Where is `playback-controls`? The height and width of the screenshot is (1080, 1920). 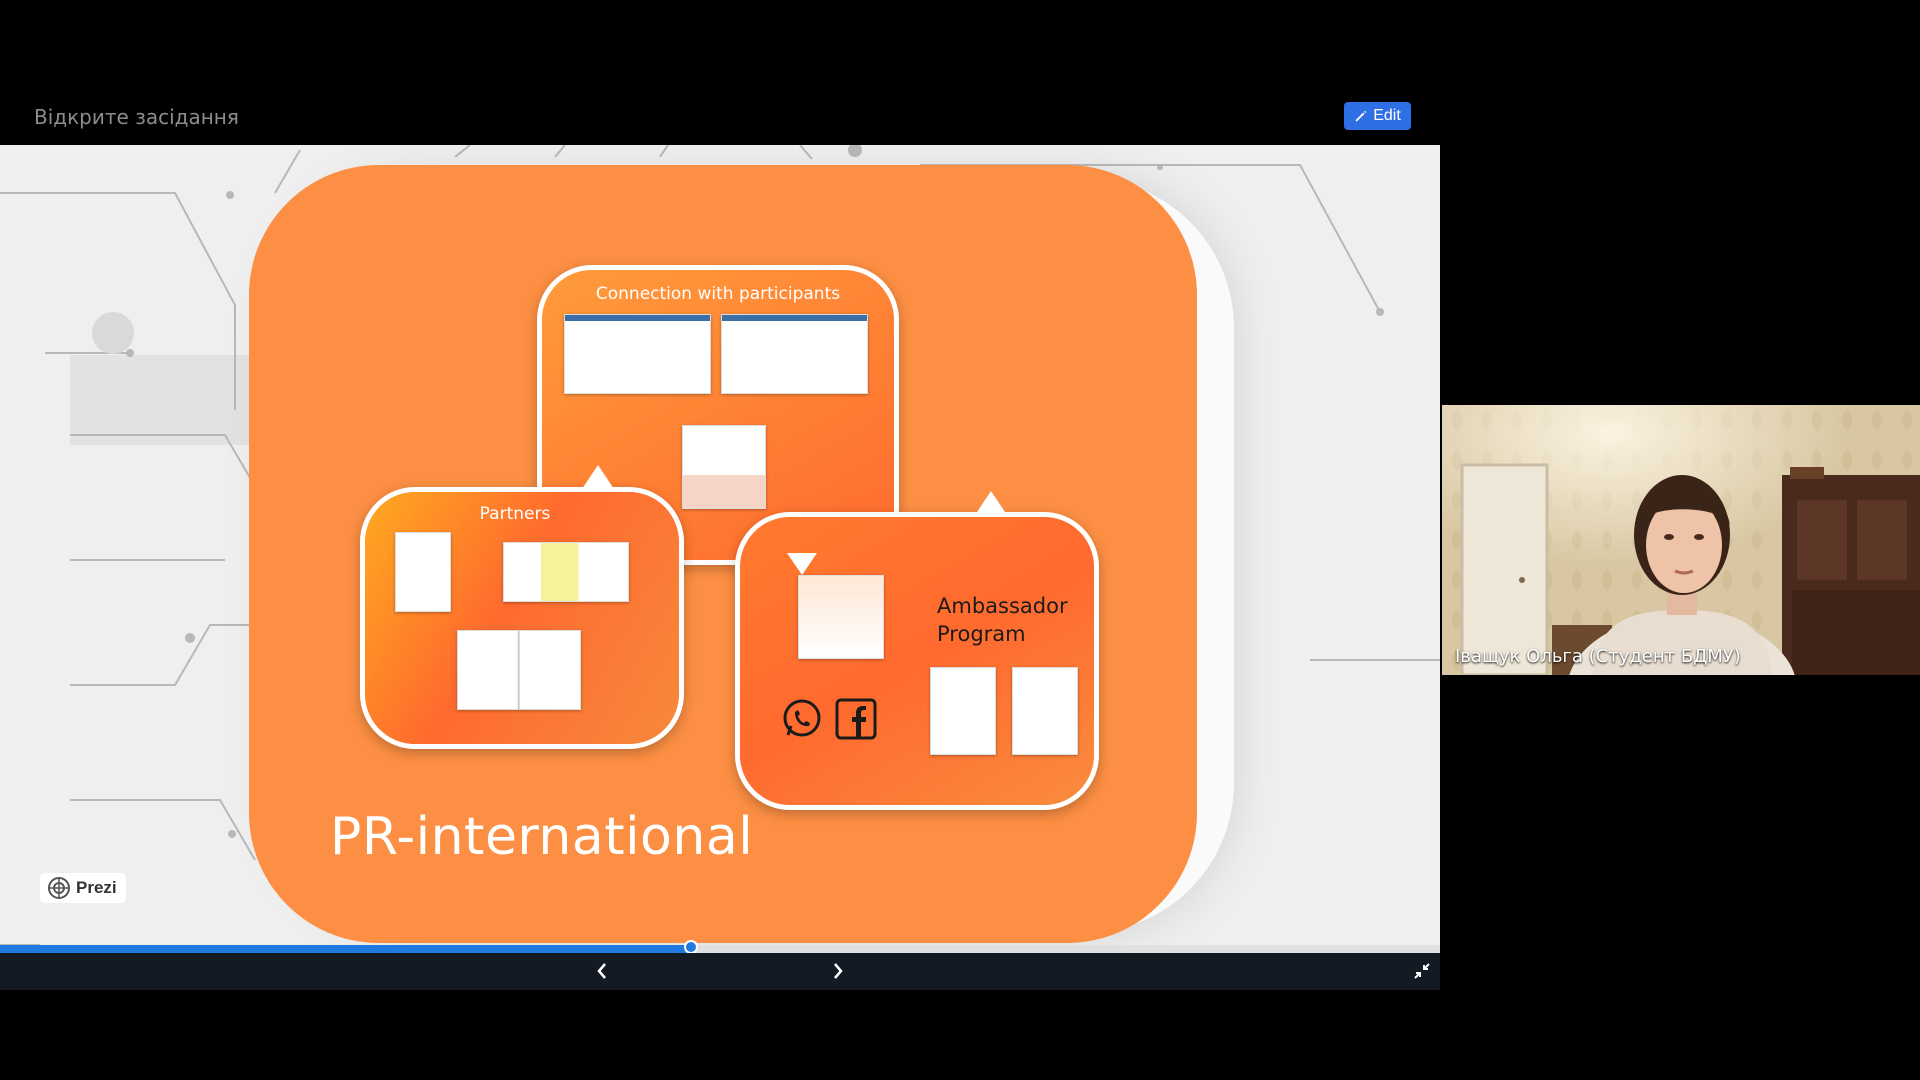 playback-controls is located at coordinates (720, 971).